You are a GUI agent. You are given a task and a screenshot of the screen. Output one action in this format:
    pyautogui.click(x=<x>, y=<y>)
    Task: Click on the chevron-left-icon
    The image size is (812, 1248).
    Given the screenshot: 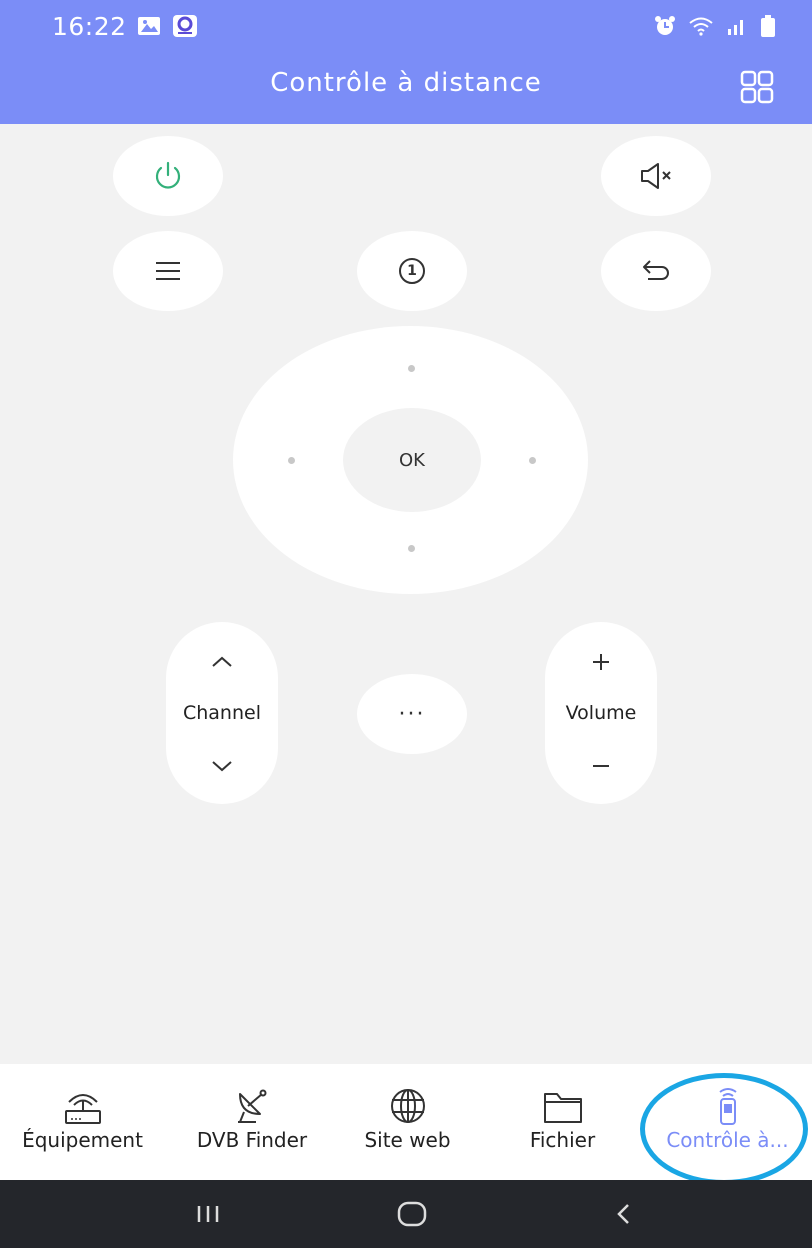 What is the action you would take?
    pyautogui.click(x=623, y=1214)
    